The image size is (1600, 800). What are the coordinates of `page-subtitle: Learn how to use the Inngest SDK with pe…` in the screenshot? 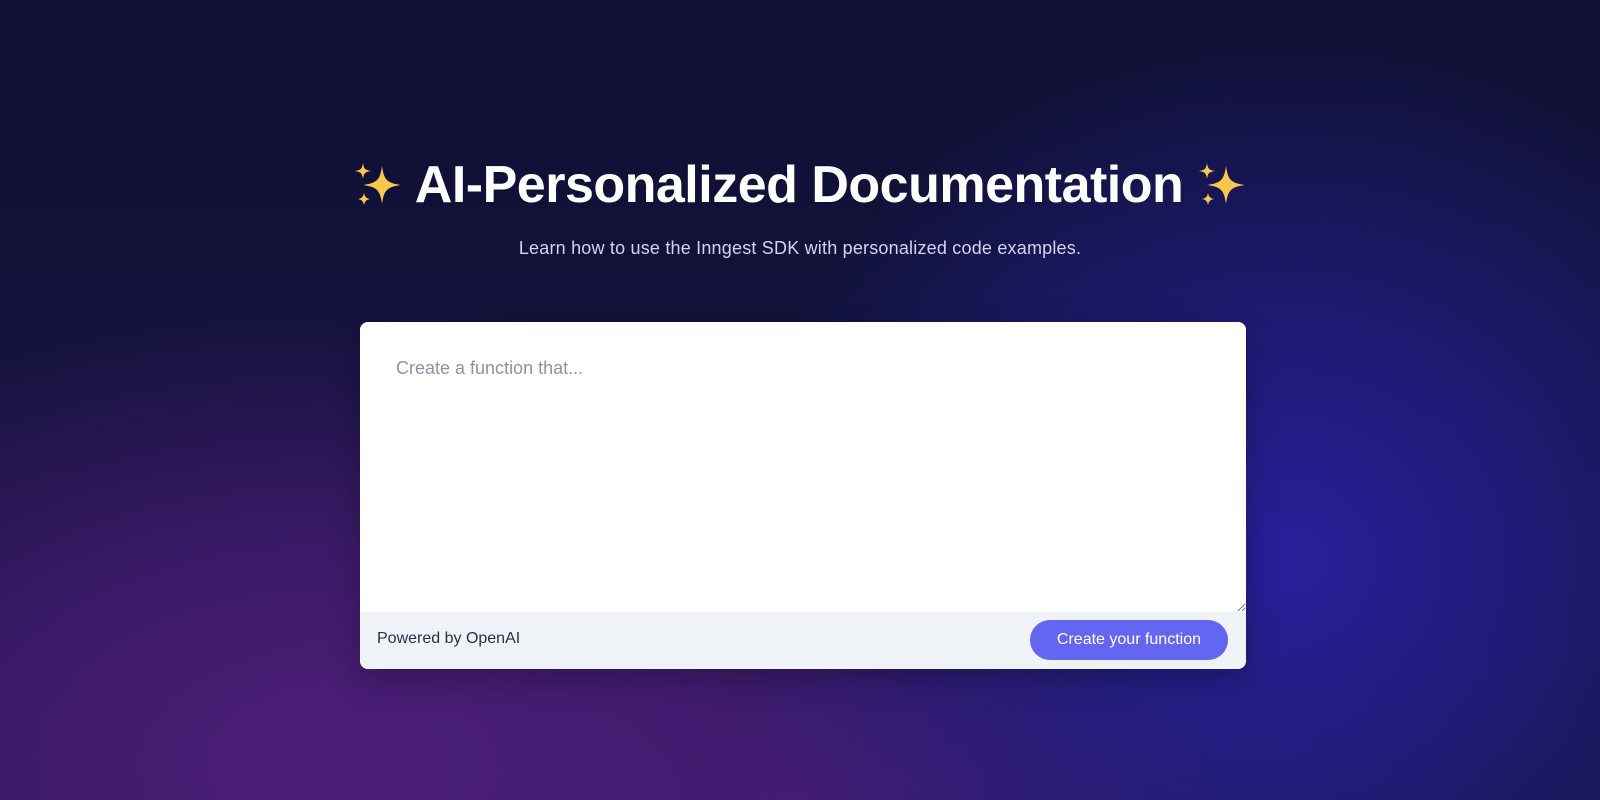 It's located at (800, 248).